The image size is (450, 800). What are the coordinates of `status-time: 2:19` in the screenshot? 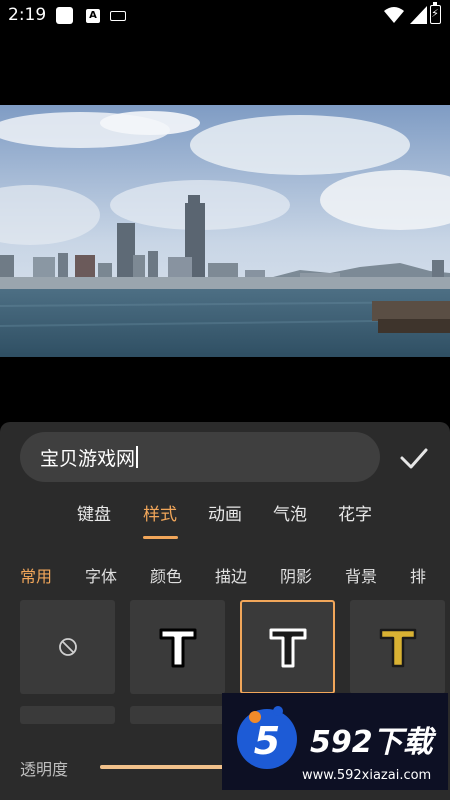 It's located at (27, 15).